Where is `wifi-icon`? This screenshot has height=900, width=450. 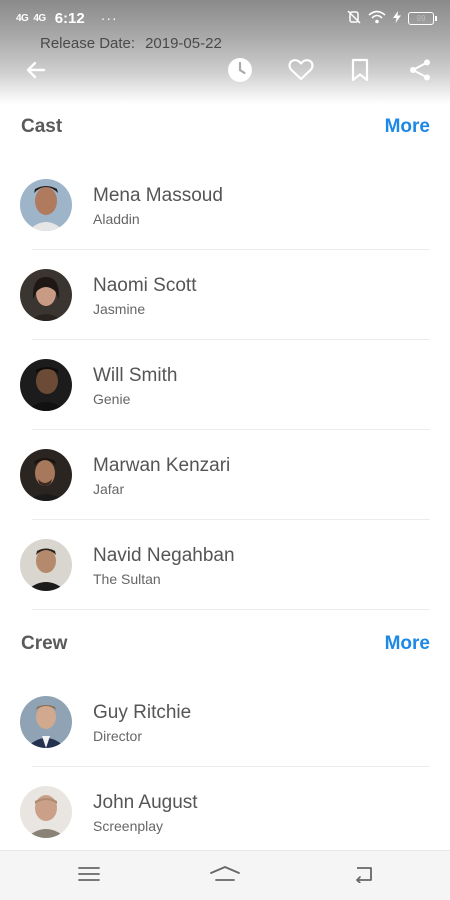
wifi-icon is located at coordinates (377, 18).